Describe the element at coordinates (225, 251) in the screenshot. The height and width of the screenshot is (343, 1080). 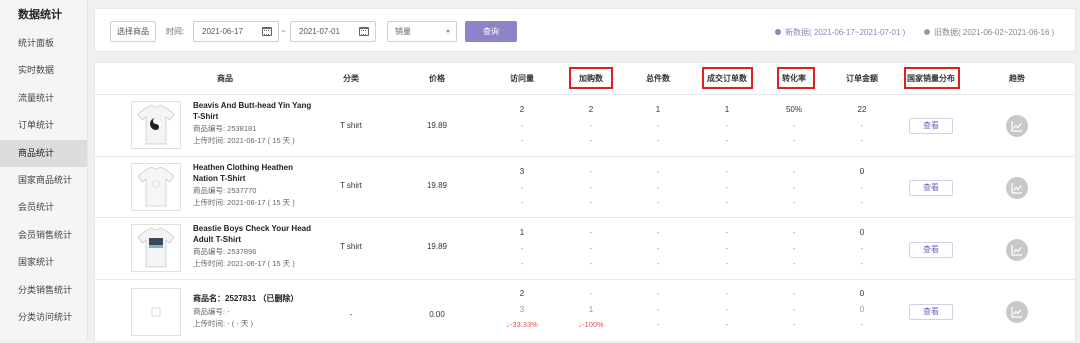
I see `product-code: 商品编号: 2537896` at that location.